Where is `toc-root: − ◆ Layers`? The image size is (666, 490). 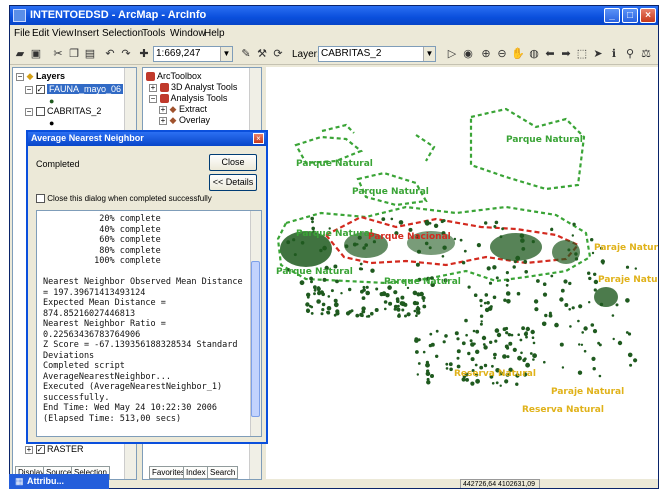 toc-root: − ◆ Layers is located at coordinates (40, 76).